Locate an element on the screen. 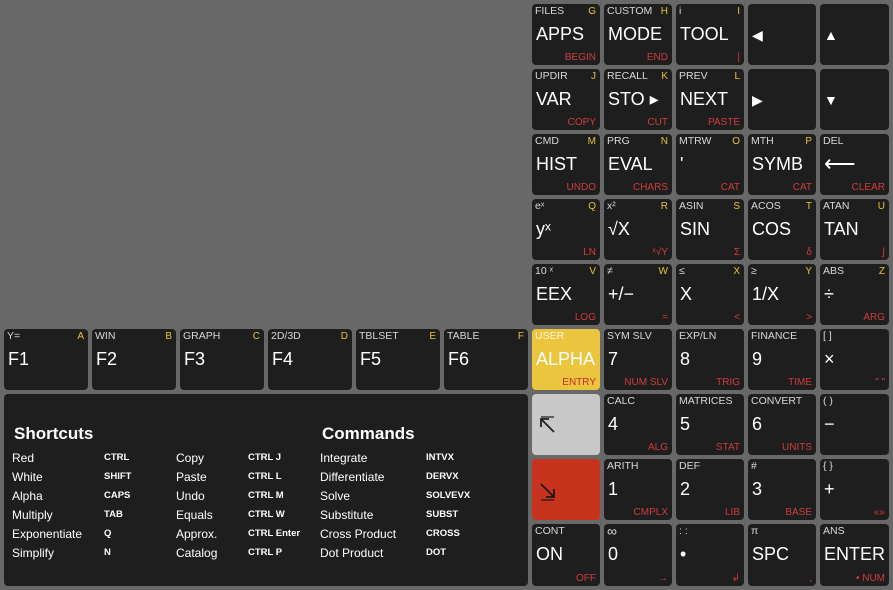 The image size is (893, 590). key-rshift-label: LN is located at coordinates (589, 252).